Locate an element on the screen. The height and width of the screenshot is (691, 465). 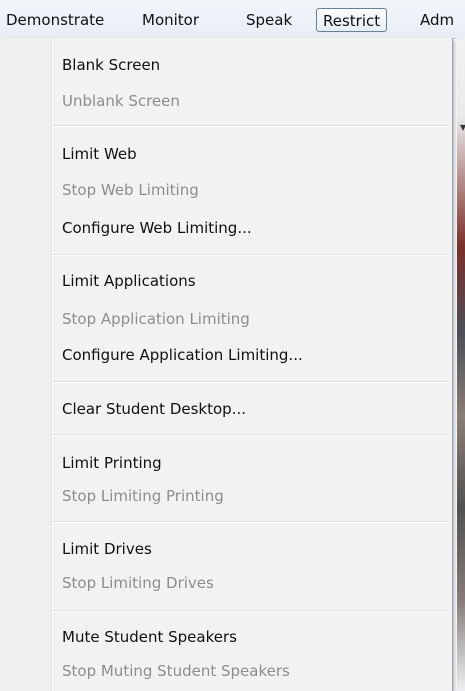
menu-item-limit-printing: Limit Printing is located at coordinates (112, 463).